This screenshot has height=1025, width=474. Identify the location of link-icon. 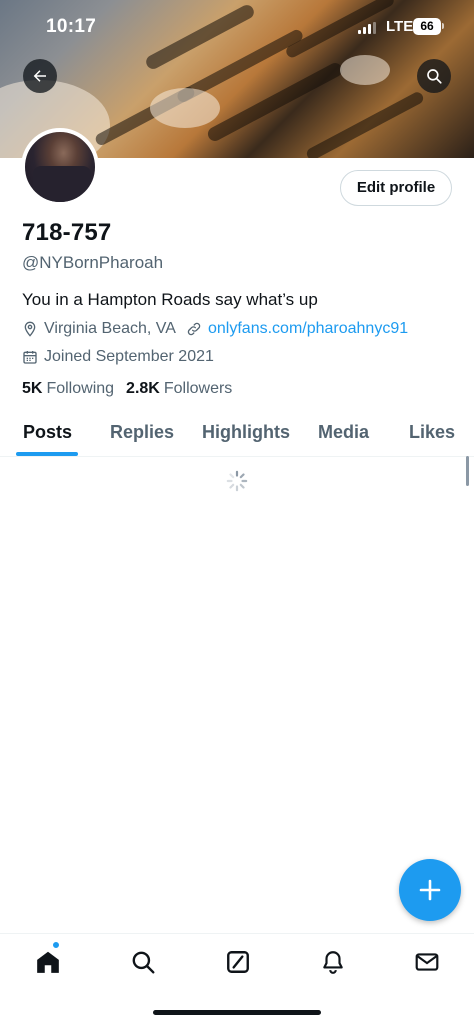
(194, 329).